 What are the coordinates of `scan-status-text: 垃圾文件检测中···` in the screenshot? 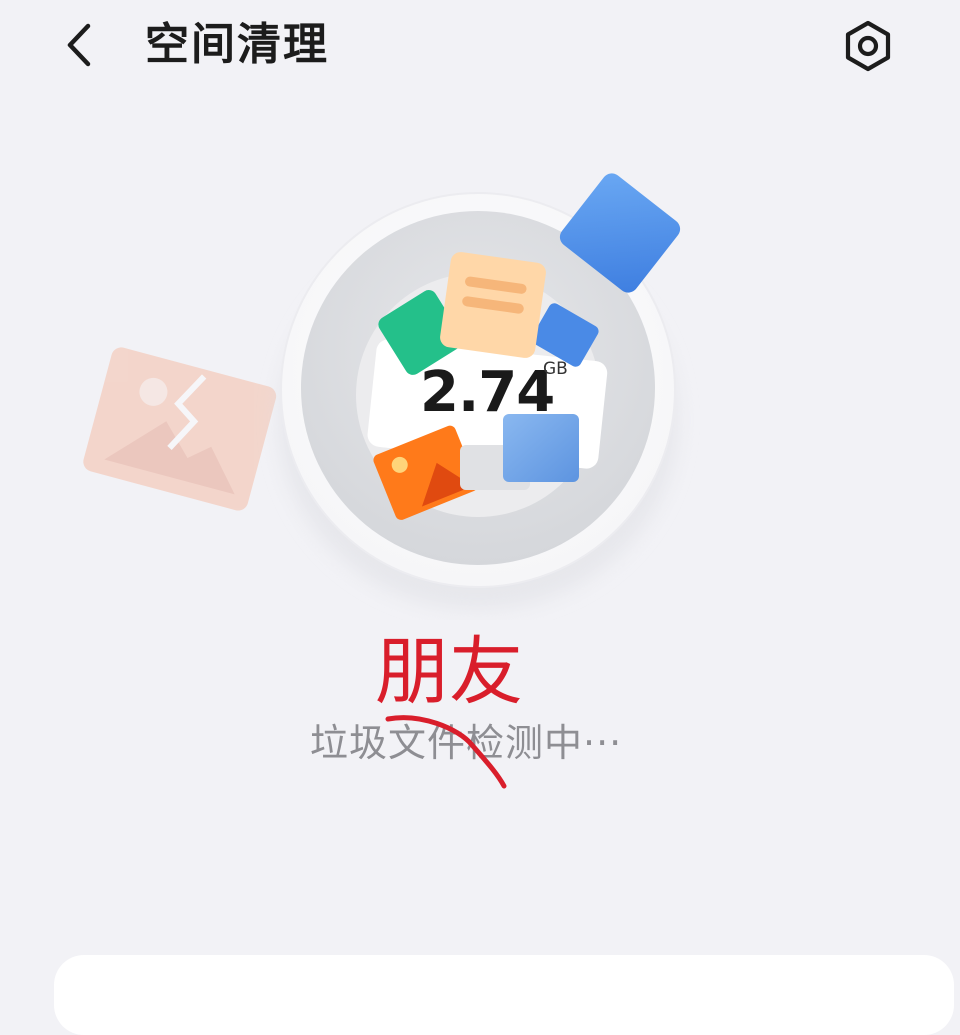 It's located at (466, 743).